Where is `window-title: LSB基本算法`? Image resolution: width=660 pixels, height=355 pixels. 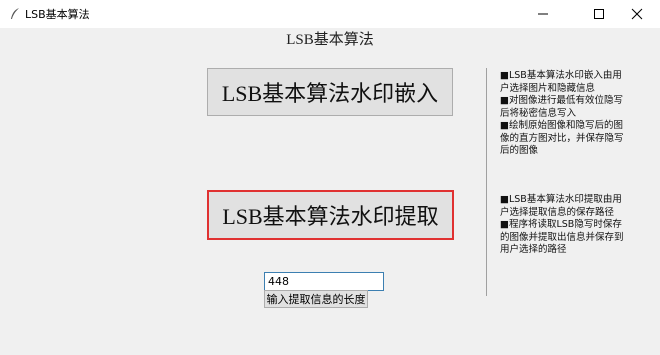 window-title: LSB基本算法 is located at coordinates (57, 14).